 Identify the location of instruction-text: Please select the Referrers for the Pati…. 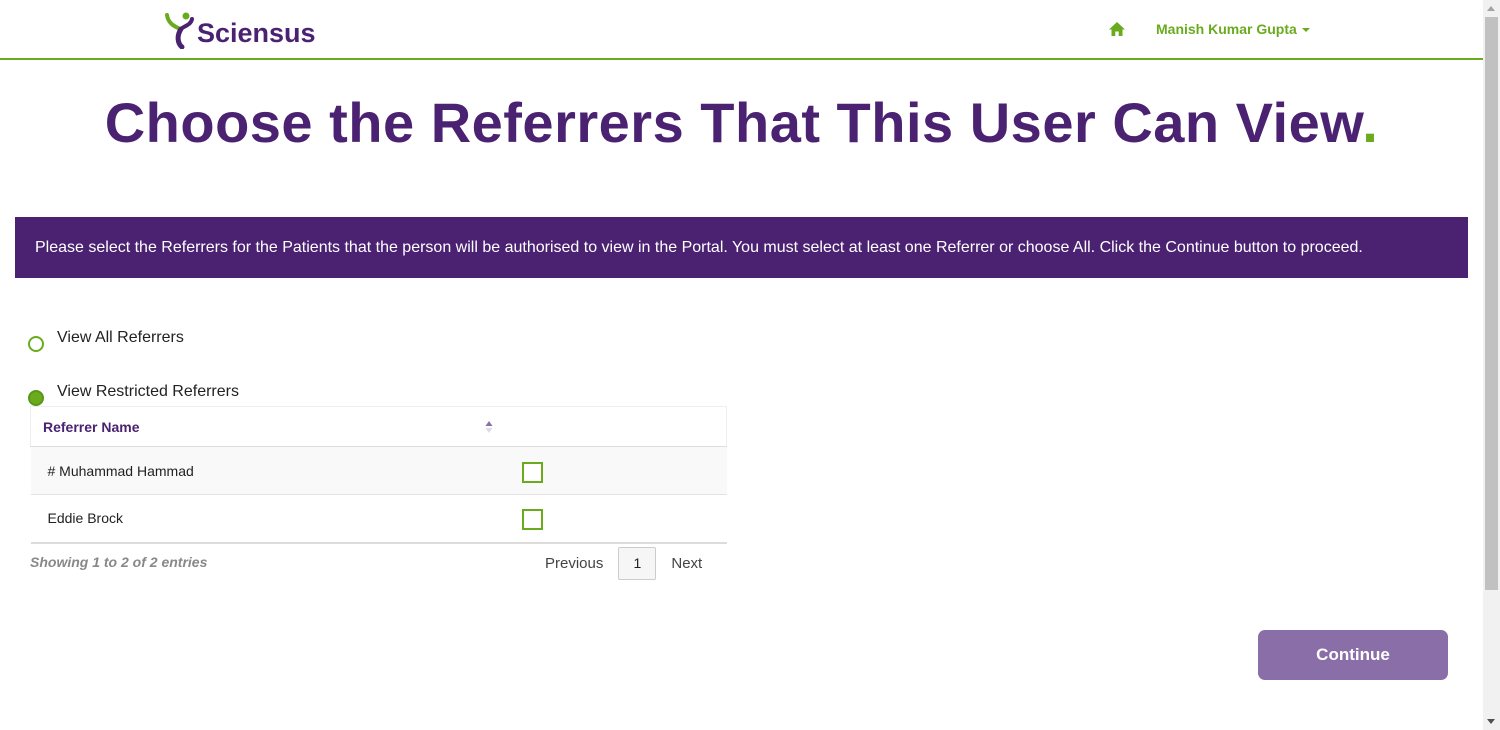
(699, 247).